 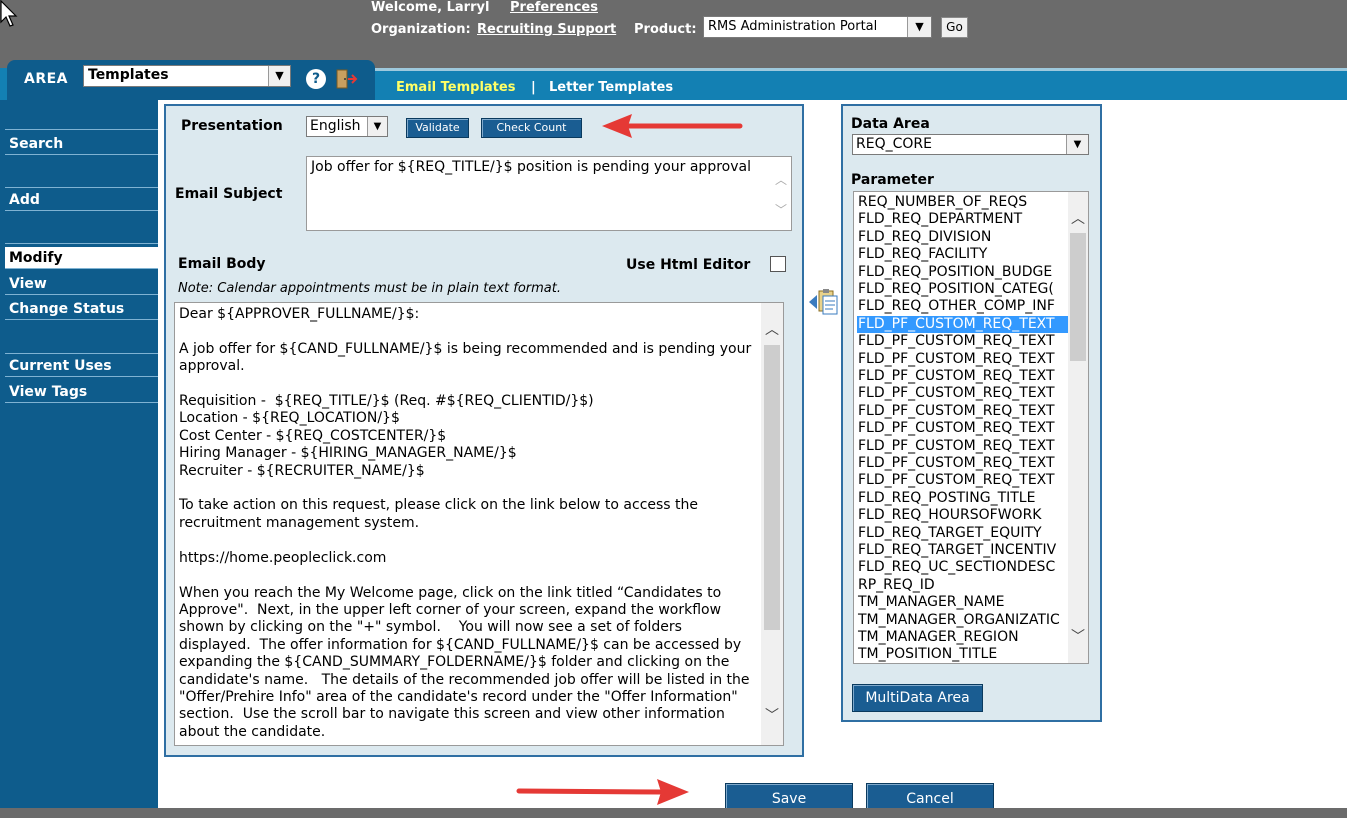 I want to click on check-count-button: Check Count, so click(x=531, y=128).